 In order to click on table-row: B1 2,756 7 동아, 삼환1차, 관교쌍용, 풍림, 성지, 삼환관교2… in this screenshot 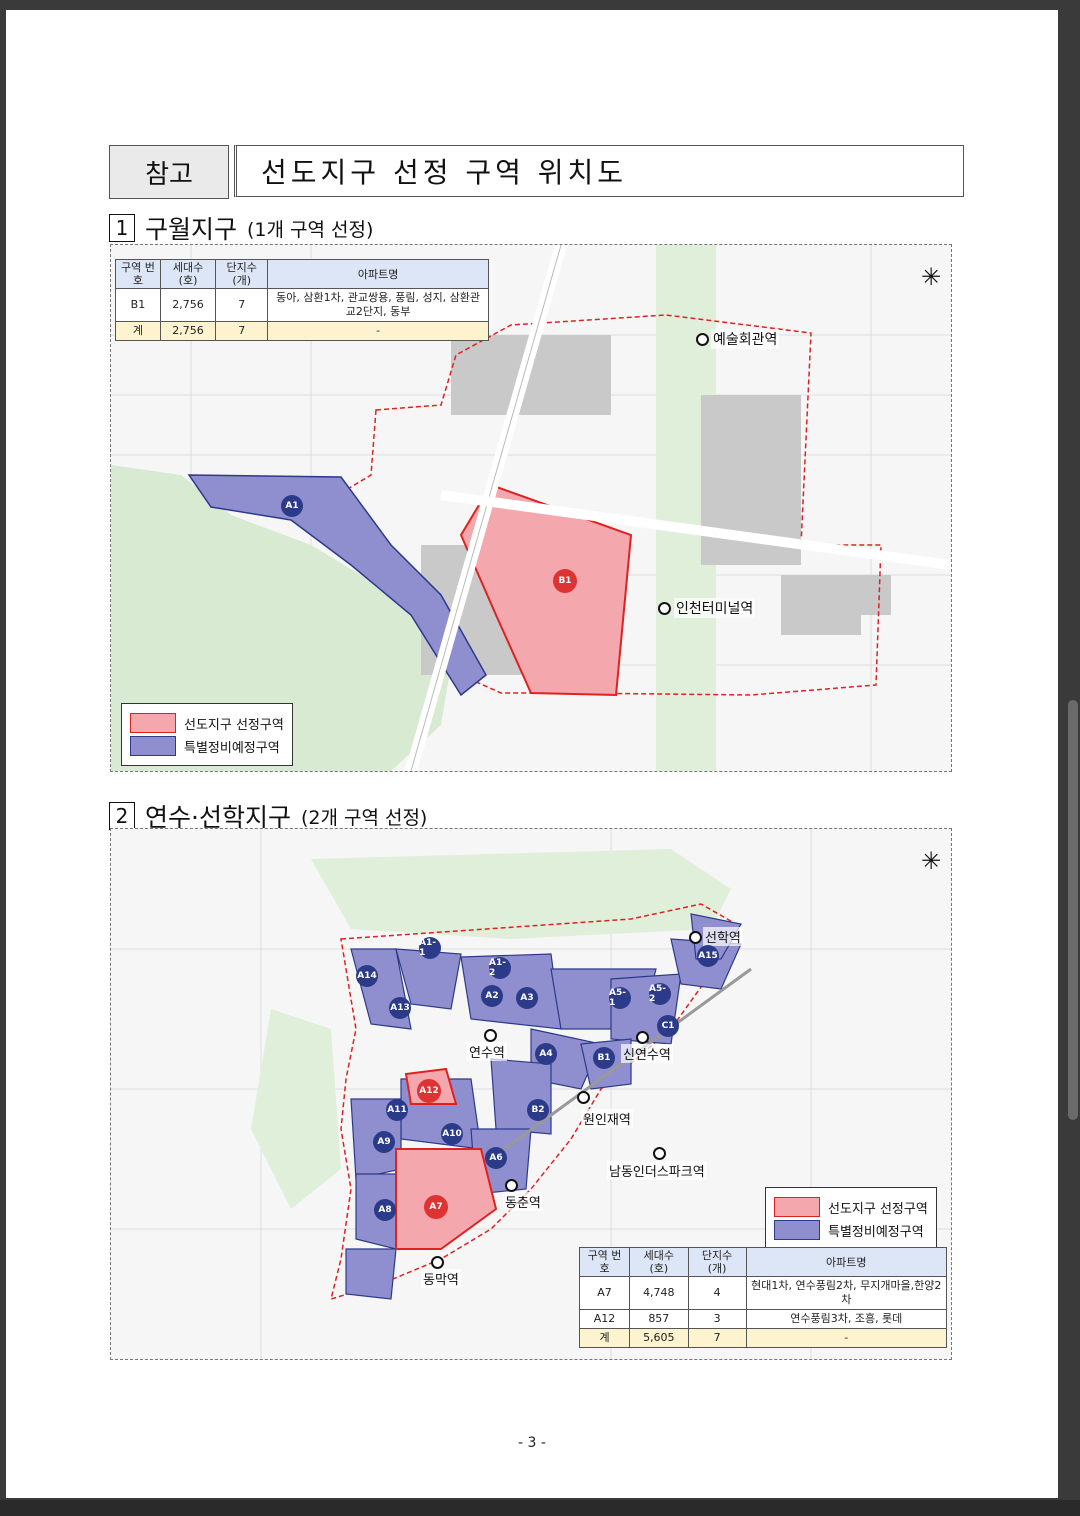, I will do `click(302, 305)`.